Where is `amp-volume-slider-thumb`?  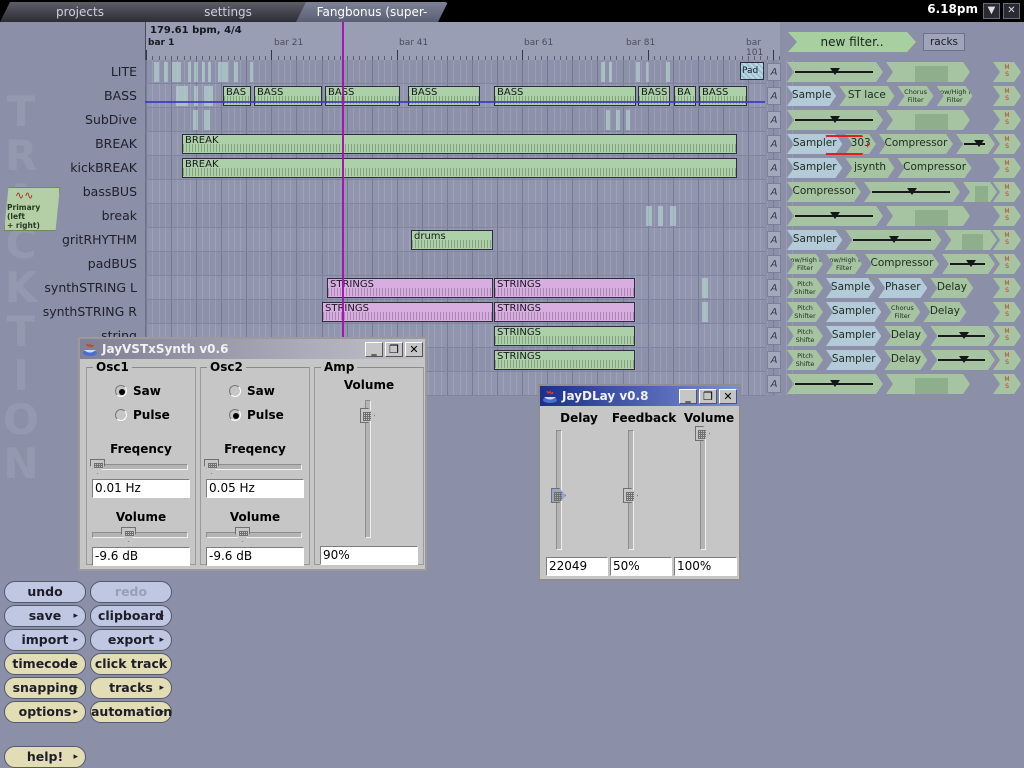
amp-volume-slider-thumb is located at coordinates (367, 415).